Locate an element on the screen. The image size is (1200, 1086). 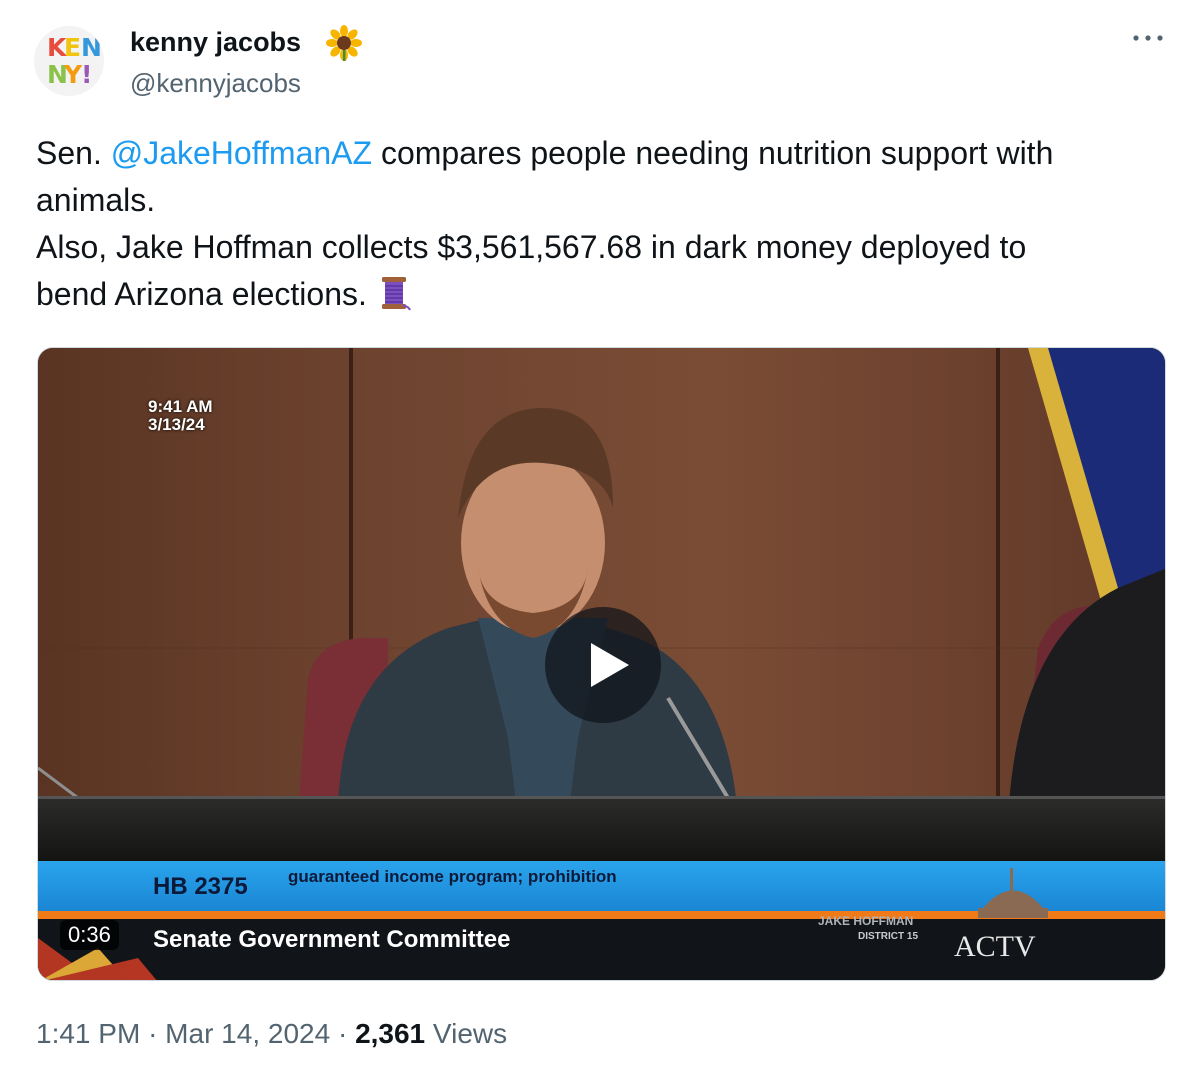
bill-number: HB 2375 is located at coordinates (200, 886).